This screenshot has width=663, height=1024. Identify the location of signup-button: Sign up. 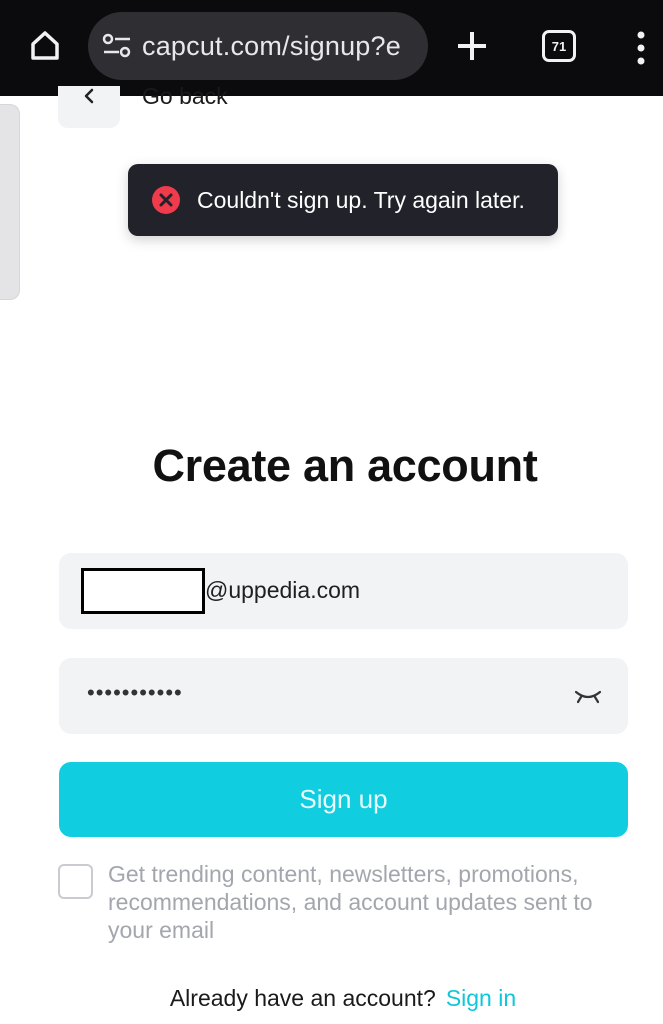
(343, 799).